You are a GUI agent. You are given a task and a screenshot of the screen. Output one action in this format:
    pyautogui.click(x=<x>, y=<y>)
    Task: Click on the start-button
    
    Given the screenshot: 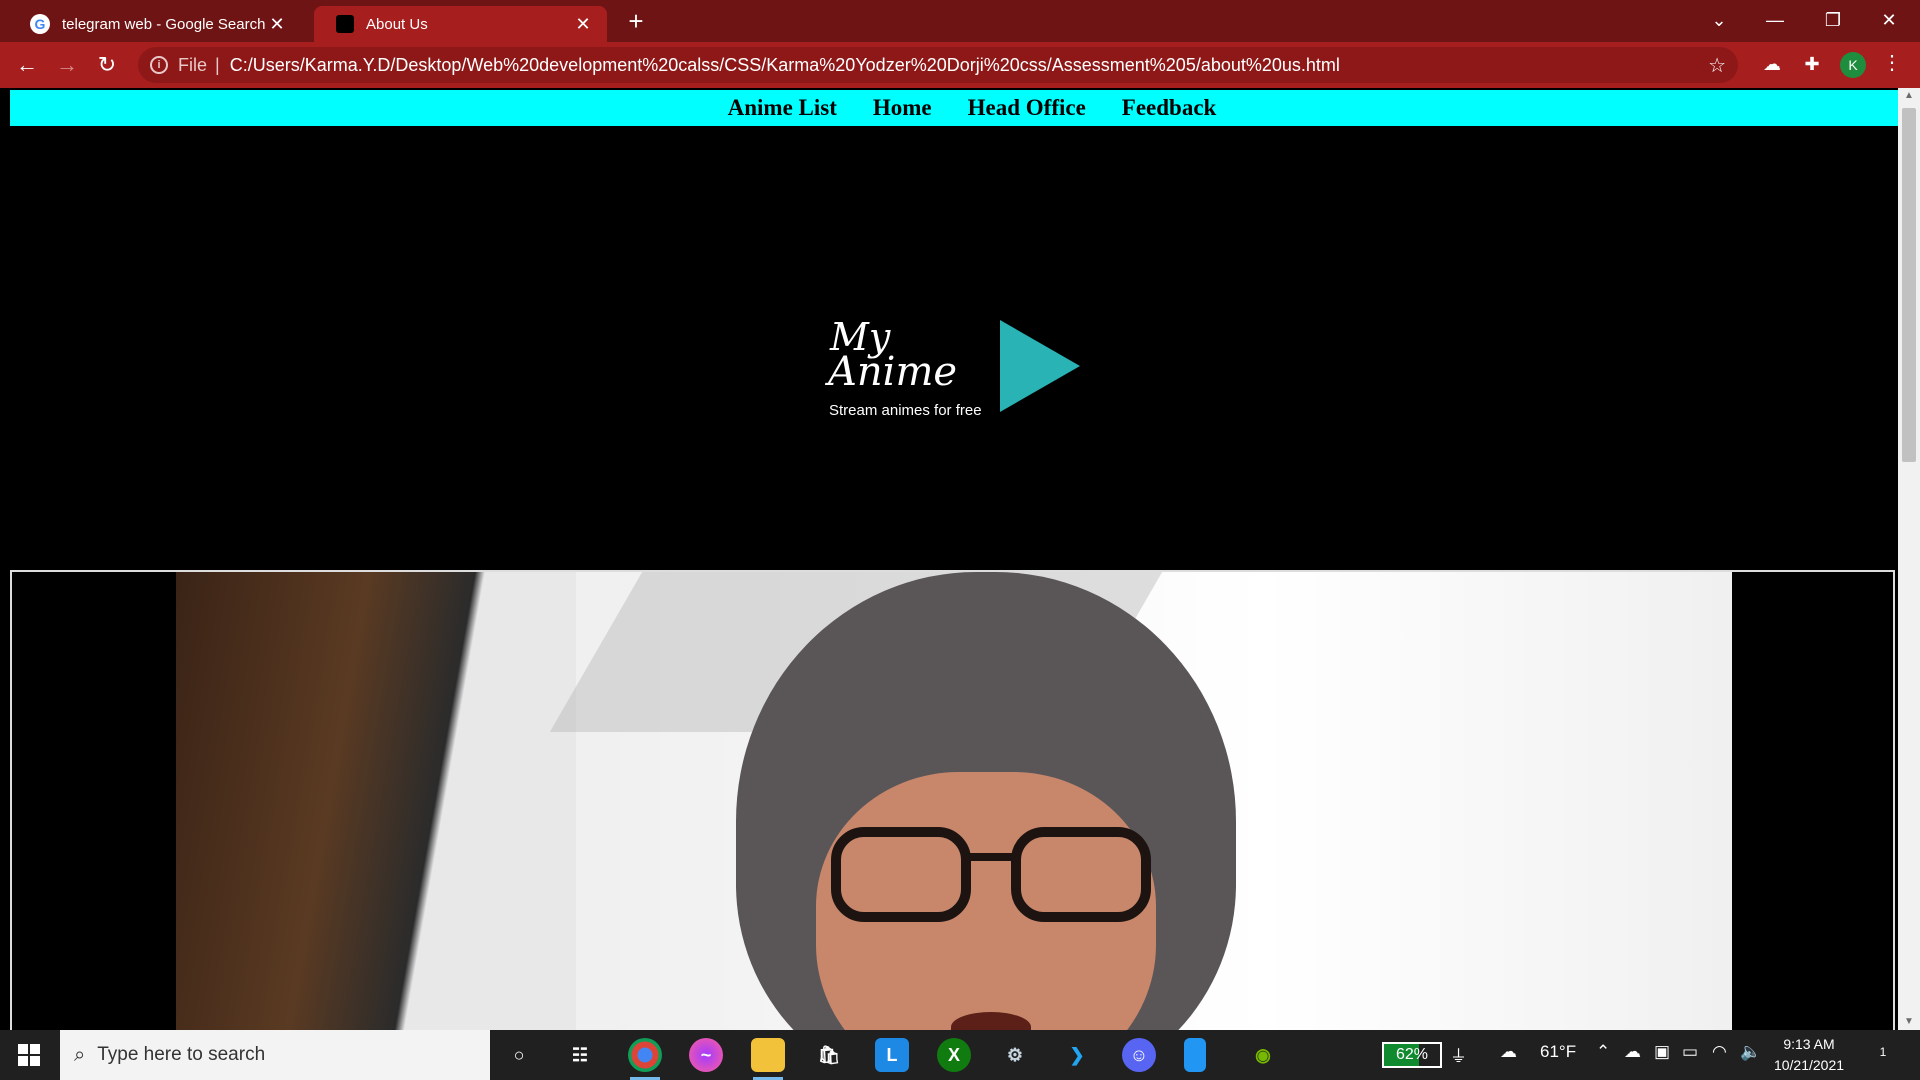 What is the action you would take?
    pyautogui.click(x=29, y=1055)
    